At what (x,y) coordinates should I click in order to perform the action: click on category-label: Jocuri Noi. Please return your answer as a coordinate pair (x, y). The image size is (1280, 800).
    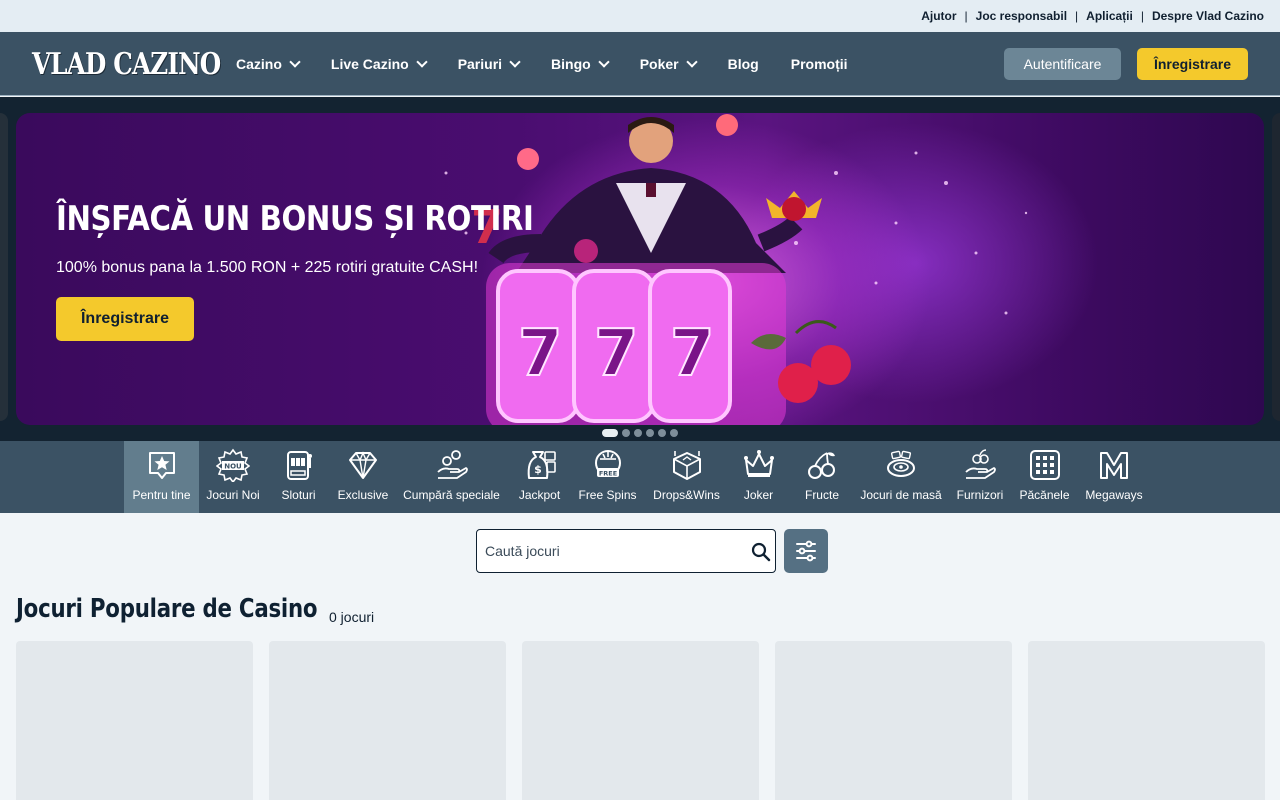
    Looking at the image, I should click on (233, 495).